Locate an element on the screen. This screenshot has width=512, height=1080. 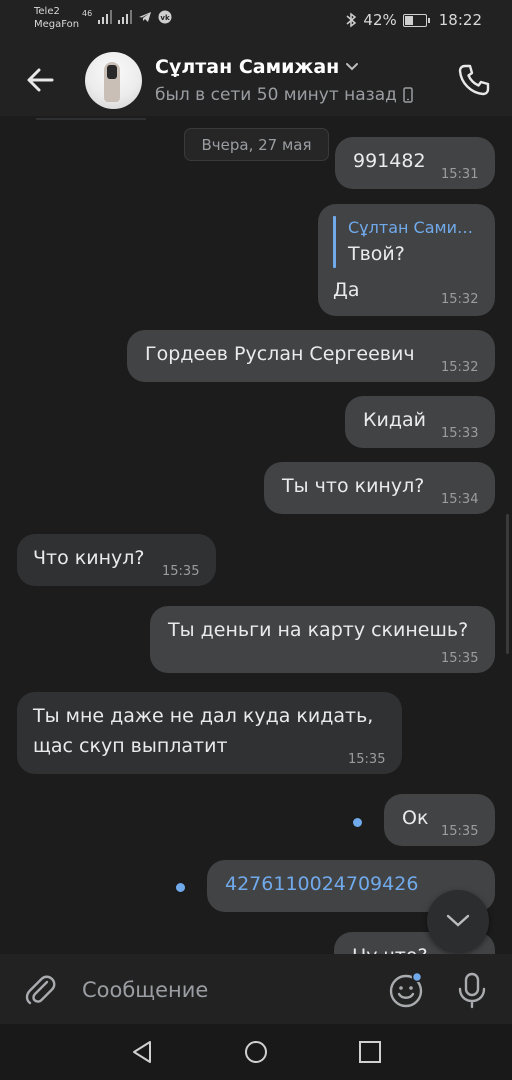
nav-home-icon is located at coordinates (256, 1052).